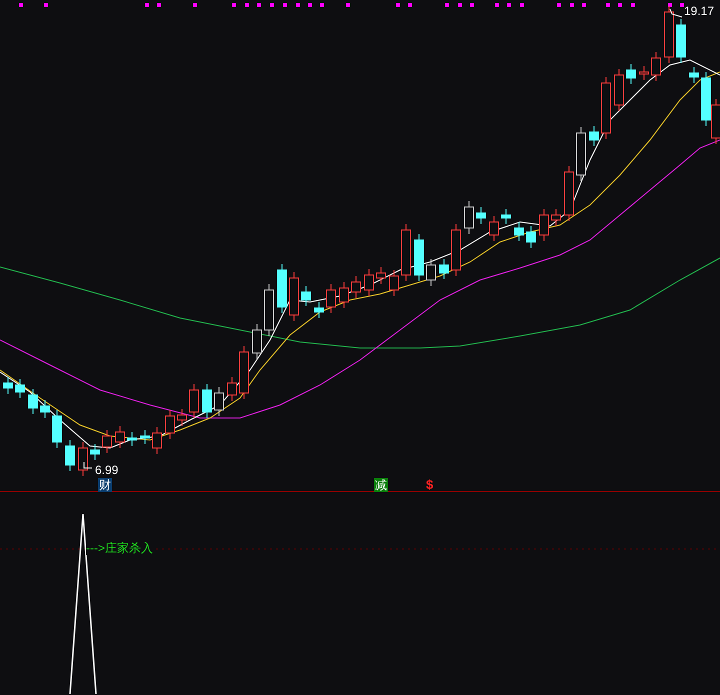 The height and width of the screenshot is (695, 720). Describe the element at coordinates (430, 485) in the screenshot. I see `signal-mark: $` at that location.